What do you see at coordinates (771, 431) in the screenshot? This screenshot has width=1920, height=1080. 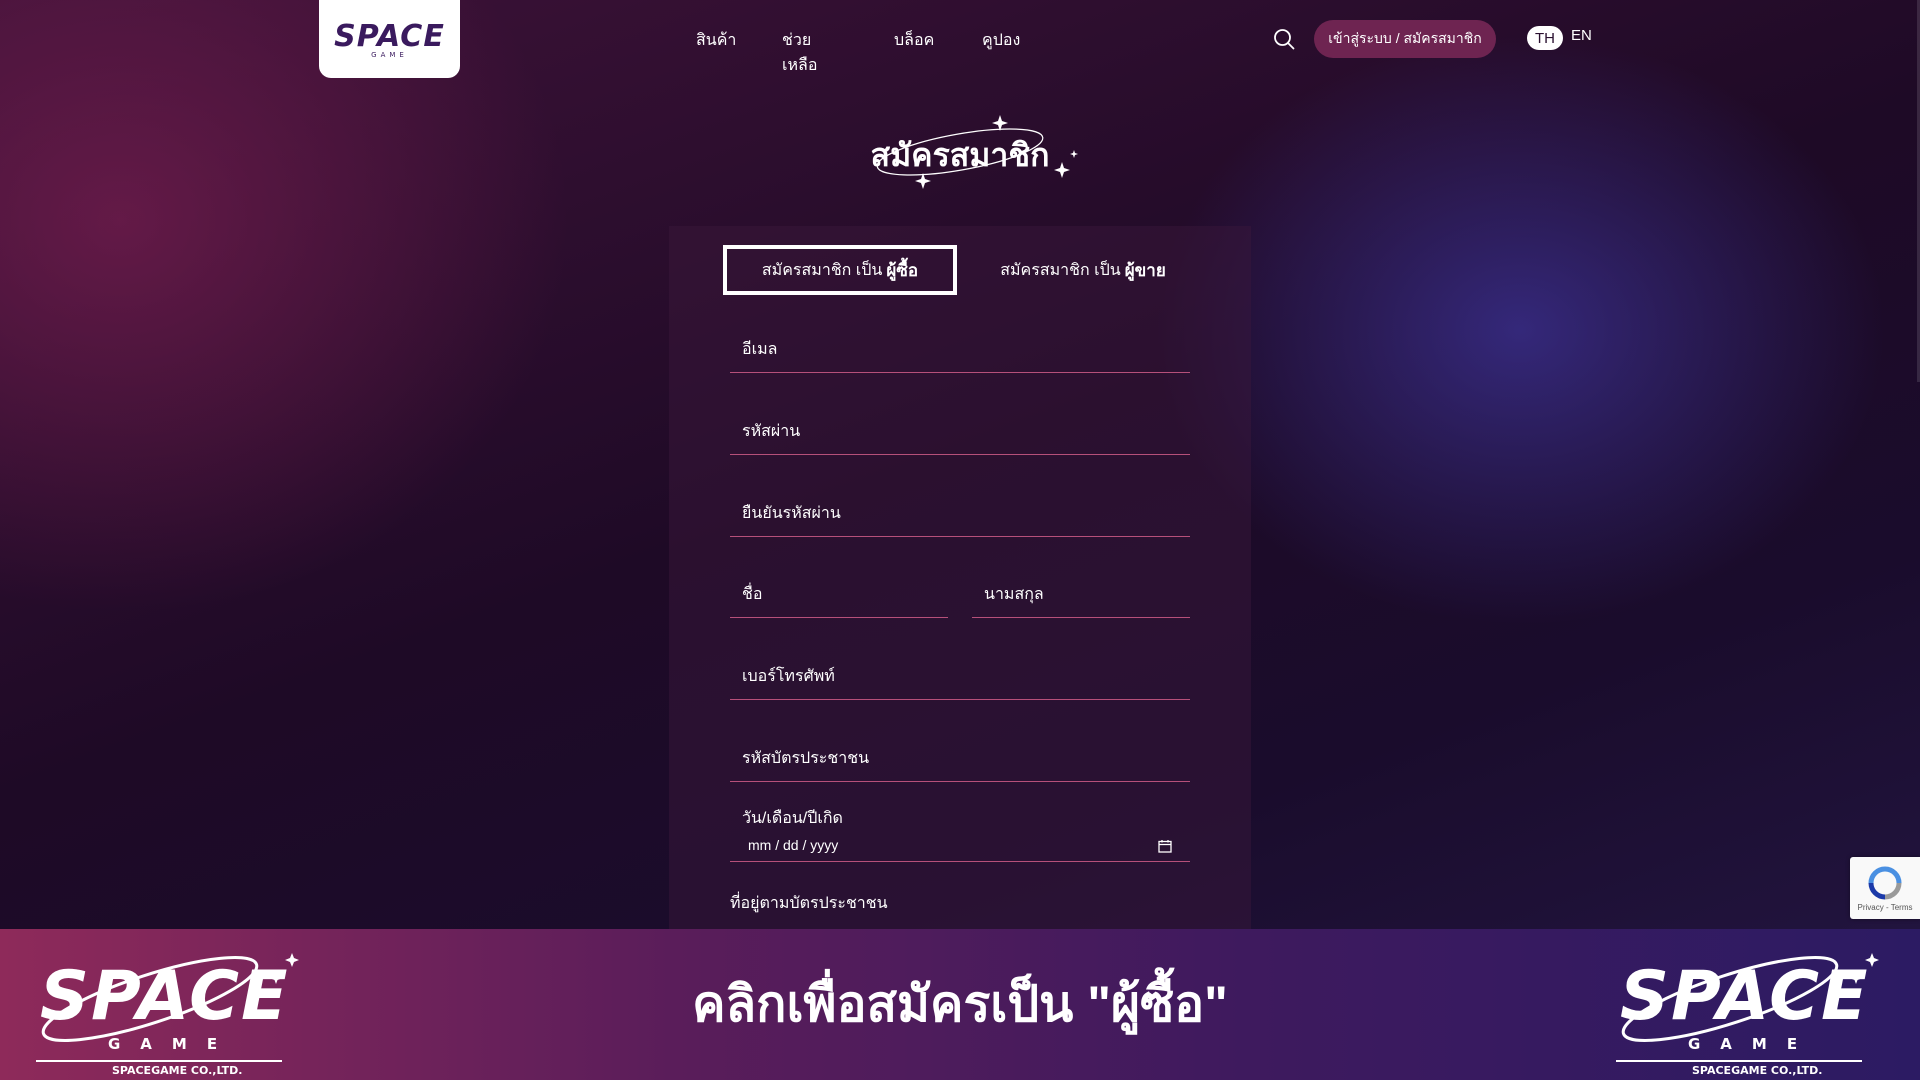 I see `password-field-label: รหัสผ่าน` at bounding box center [771, 431].